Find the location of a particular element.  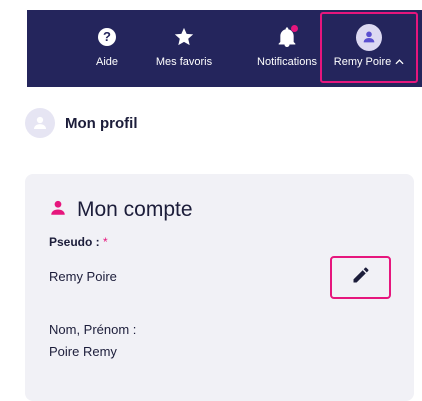

nav-aide: ? Aide is located at coordinates (107, 48).